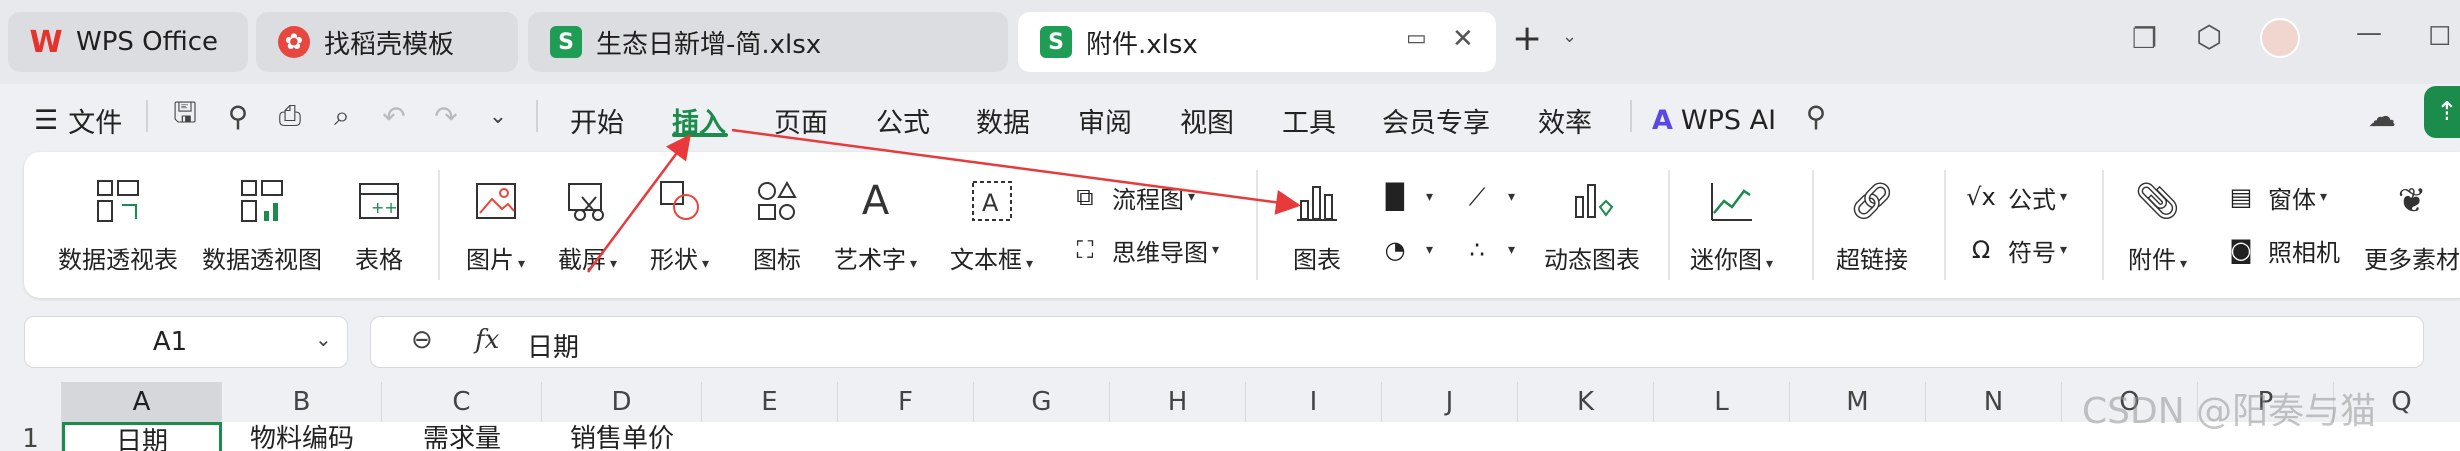 The width and height of the screenshot is (2460, 451). What do you see at coordinates (1722, 402) in the screenshot?
I see `column-header-L: L` at bounding box center [1722, 402].